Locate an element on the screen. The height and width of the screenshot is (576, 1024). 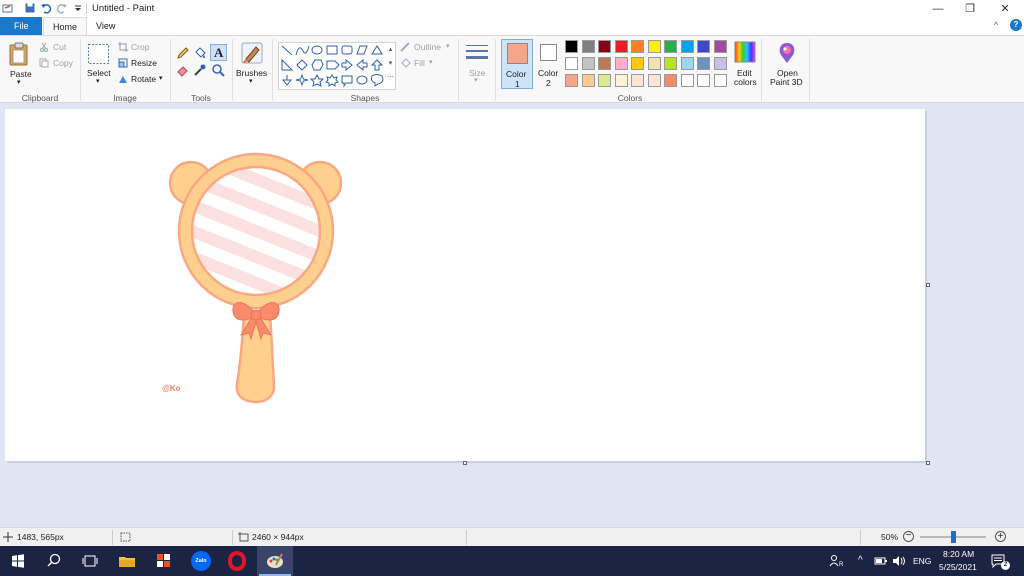
tab-file: File is located at coordinates (21, 26).